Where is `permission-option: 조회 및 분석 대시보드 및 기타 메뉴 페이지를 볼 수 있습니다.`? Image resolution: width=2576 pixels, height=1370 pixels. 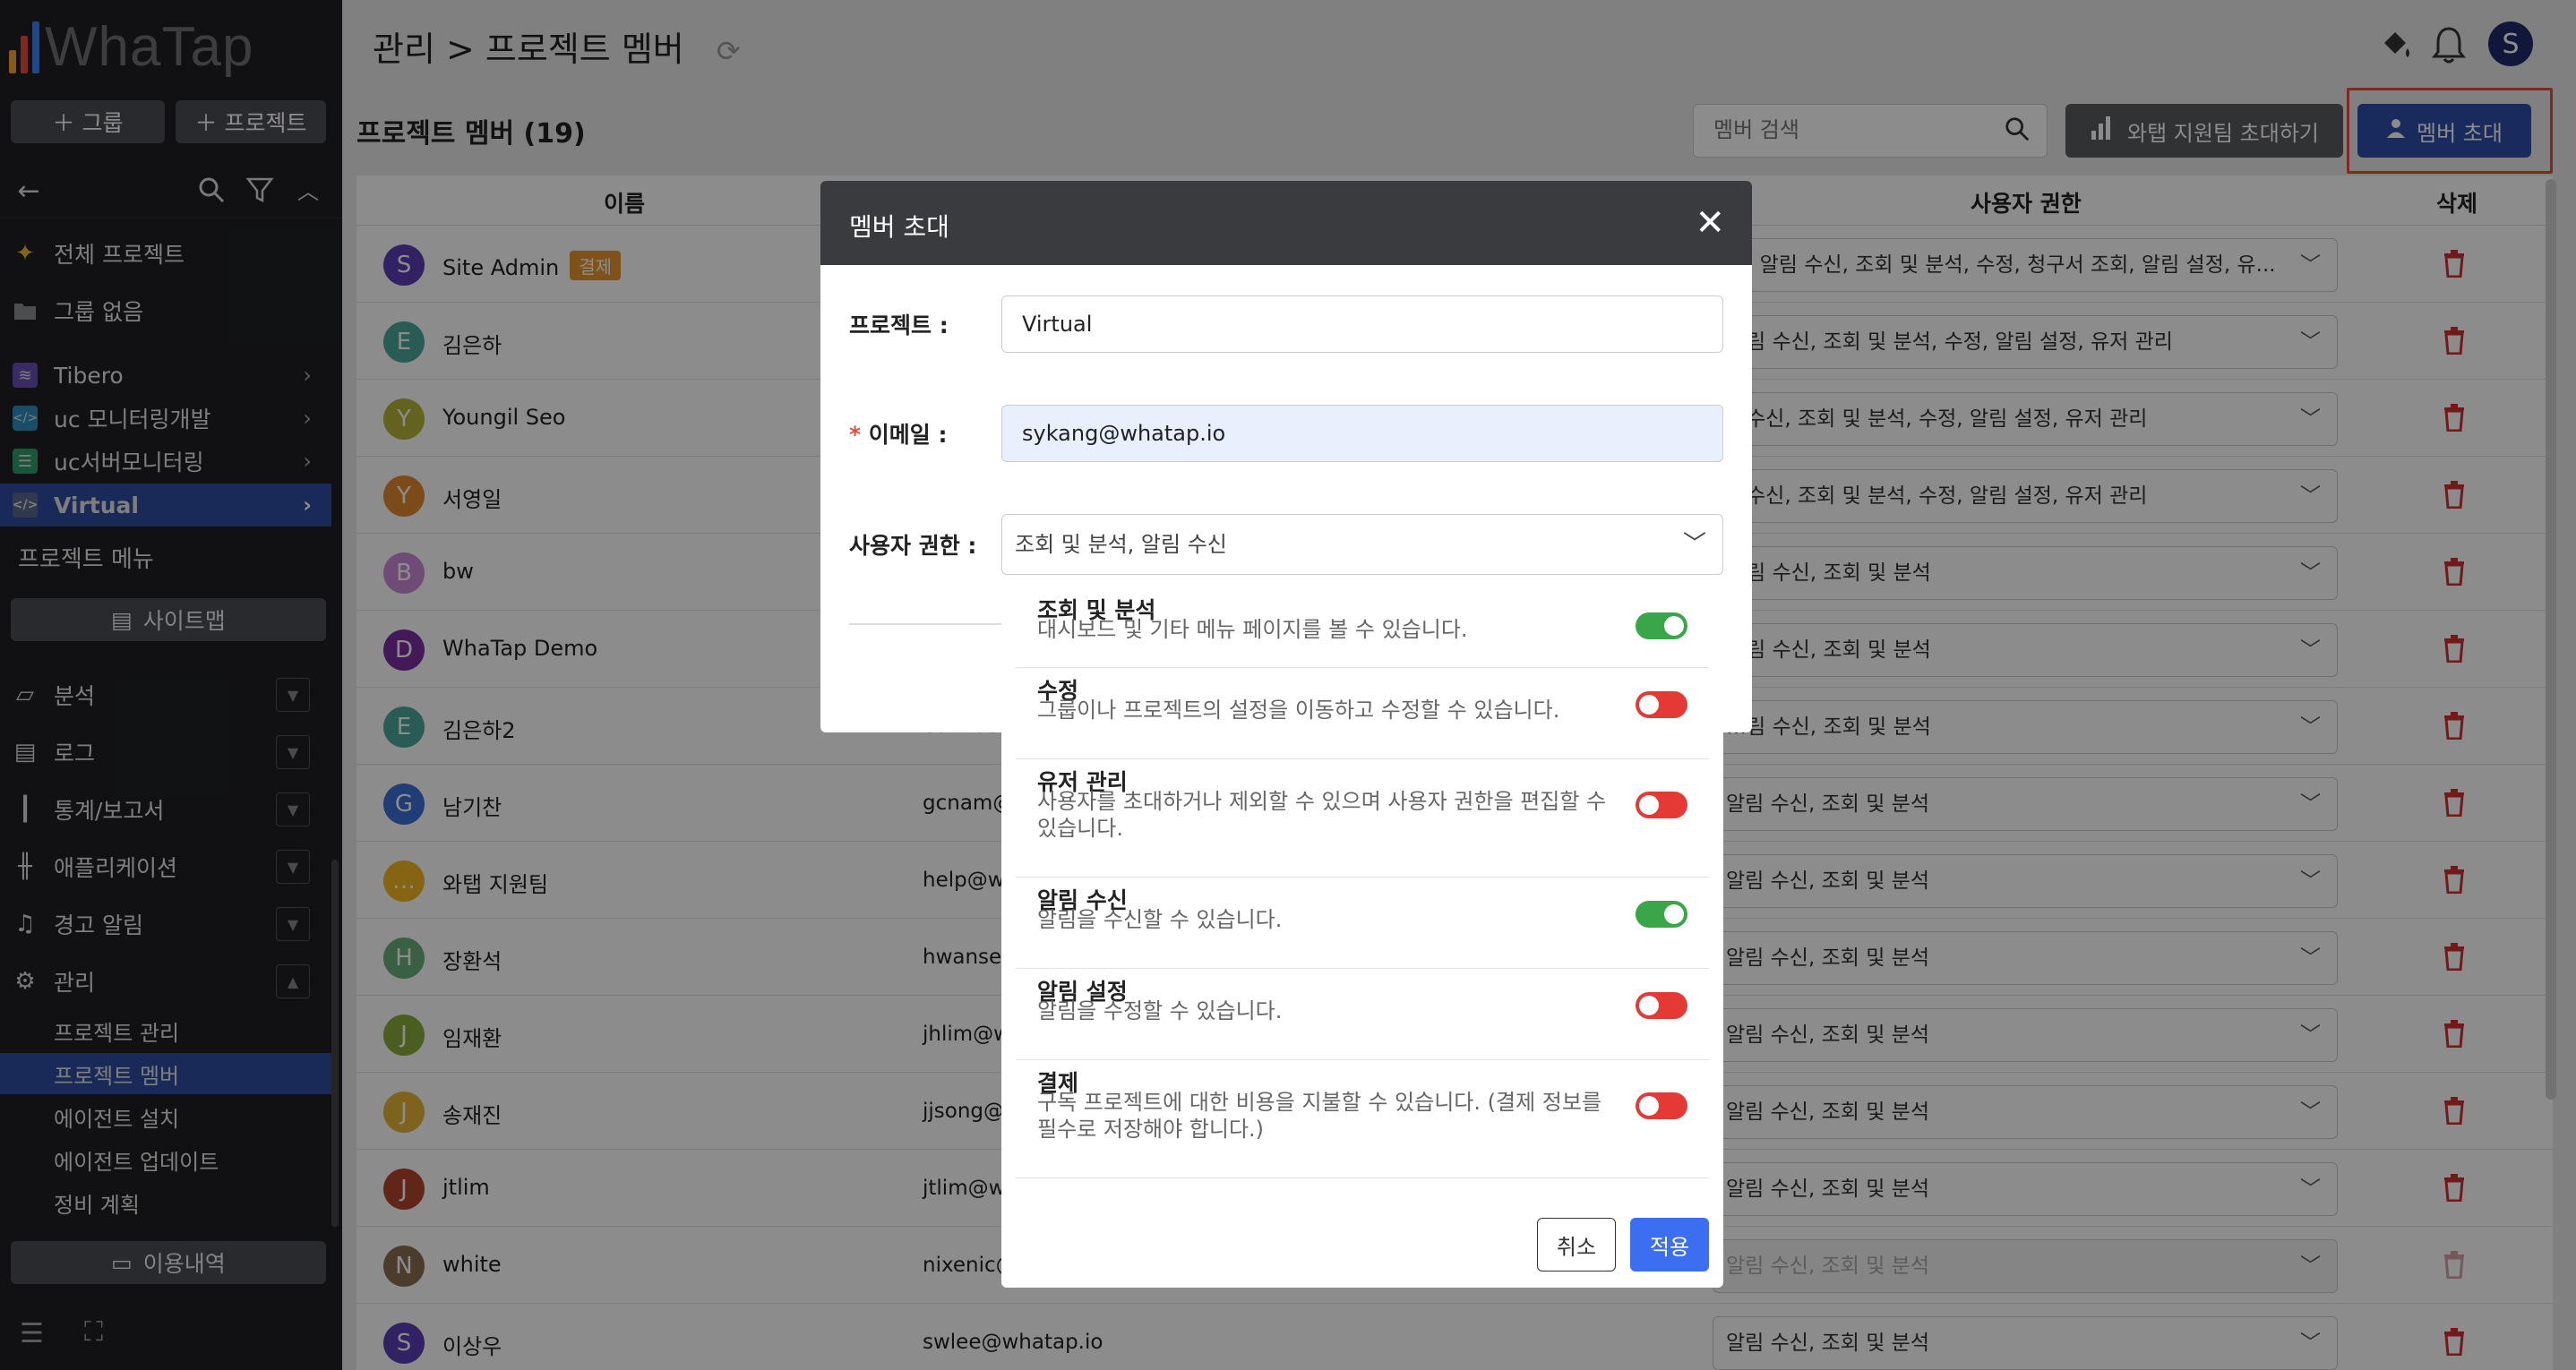 permission-option: 조회 및 분석 대시보드 및 기타 메뉴 페이지를 볼 수 있습니다. is located at coordinates (1362, 630).